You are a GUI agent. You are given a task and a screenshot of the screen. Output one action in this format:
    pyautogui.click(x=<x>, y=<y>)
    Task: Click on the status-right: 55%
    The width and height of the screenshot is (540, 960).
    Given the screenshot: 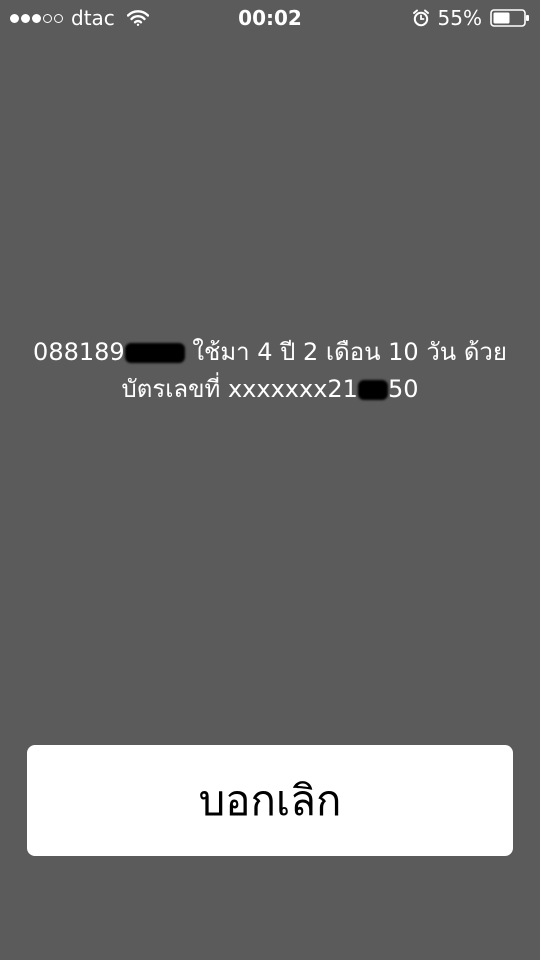 What is the action you would take?
    pyautogui.click(x=476, y=18)
    